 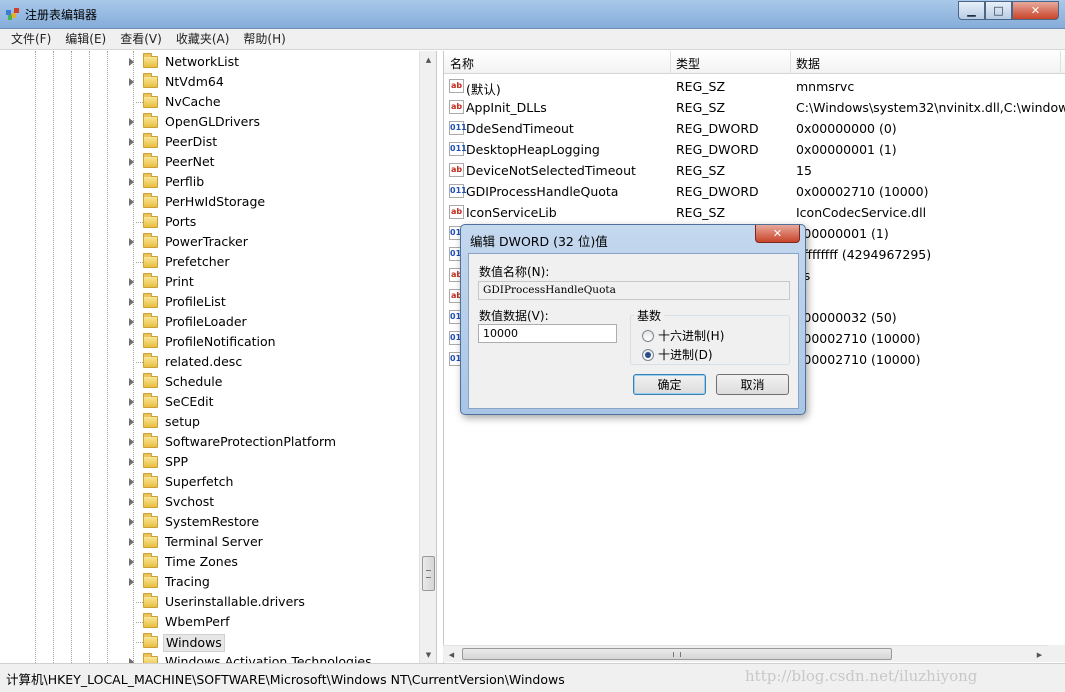 I want to click on tree-item: SystemRestore, so click(x=210, y=522).